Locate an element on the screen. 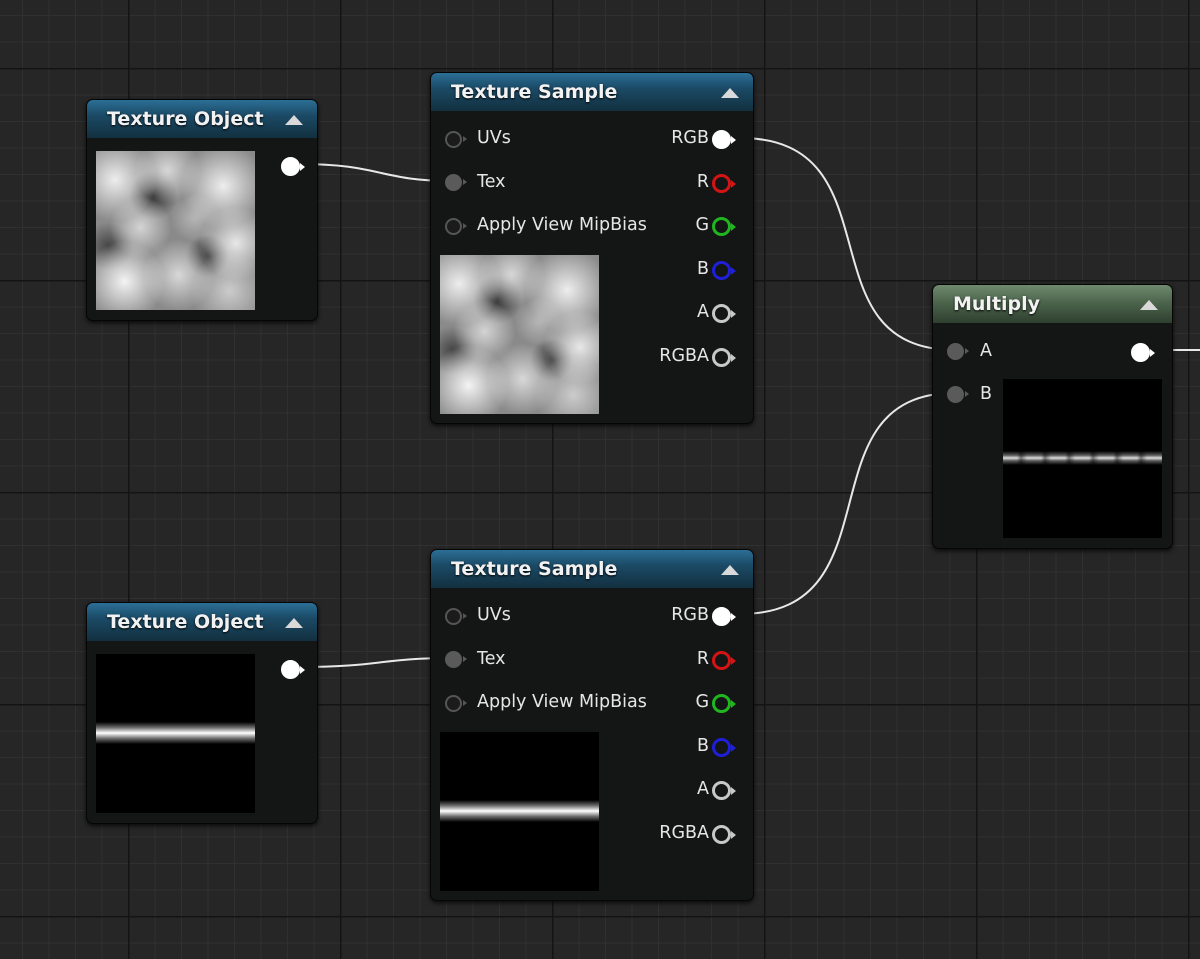 Image resolution: width=1200 pixels, height=959 pixels. multiply-preview is located at coordinates (1082, 458).